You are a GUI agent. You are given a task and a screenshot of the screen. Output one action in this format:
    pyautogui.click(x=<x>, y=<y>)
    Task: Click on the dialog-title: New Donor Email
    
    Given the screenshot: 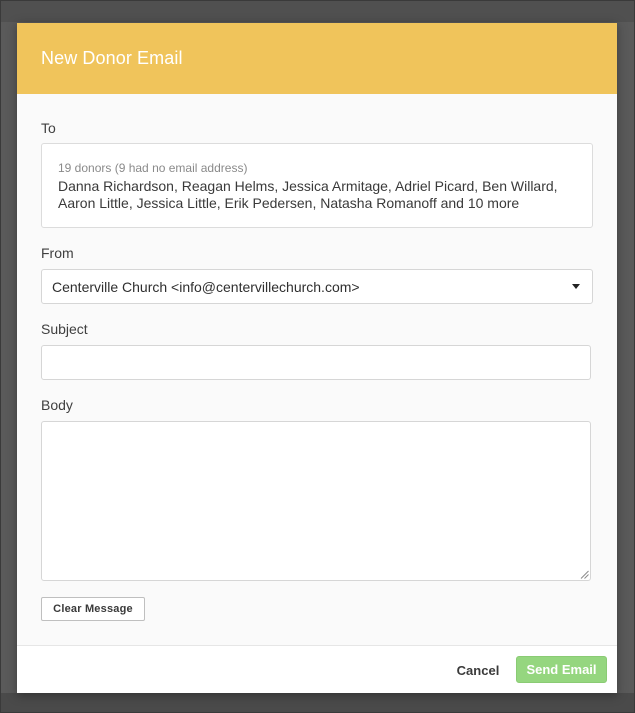 What is the action you would take?
    pyautogui.click(x=112, y=58)
    